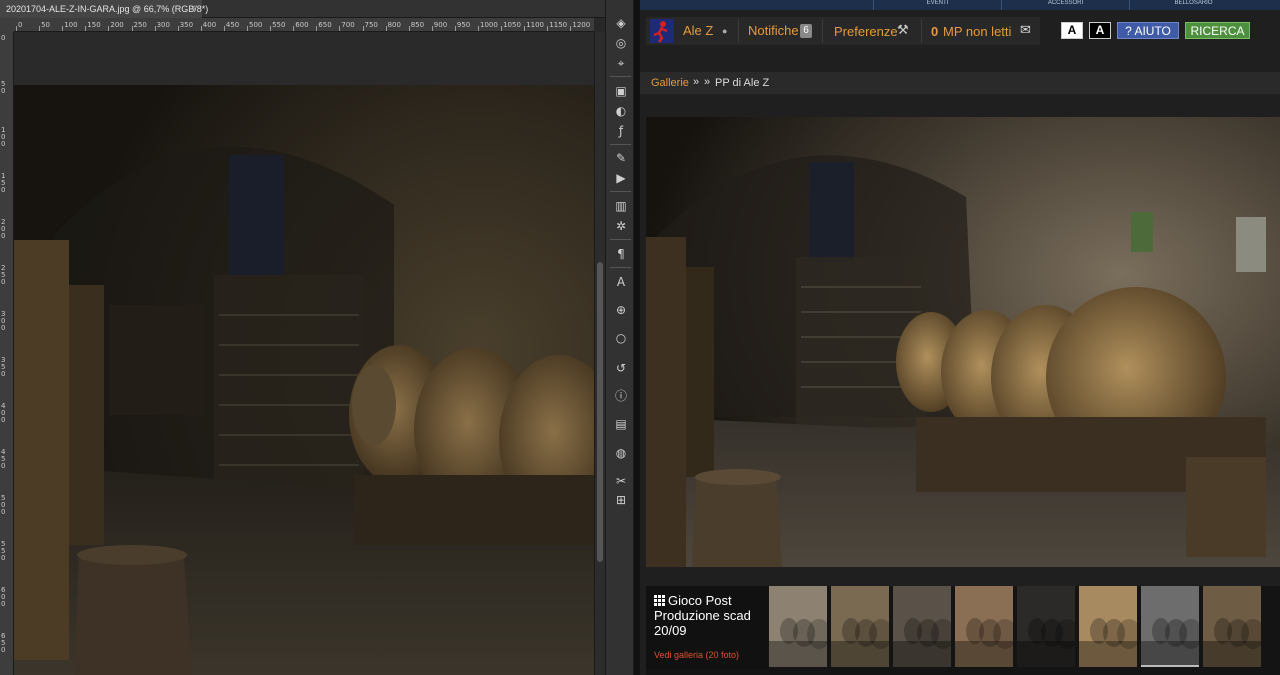  I want to click on user-menu-icon: ●, so click(724, 31).